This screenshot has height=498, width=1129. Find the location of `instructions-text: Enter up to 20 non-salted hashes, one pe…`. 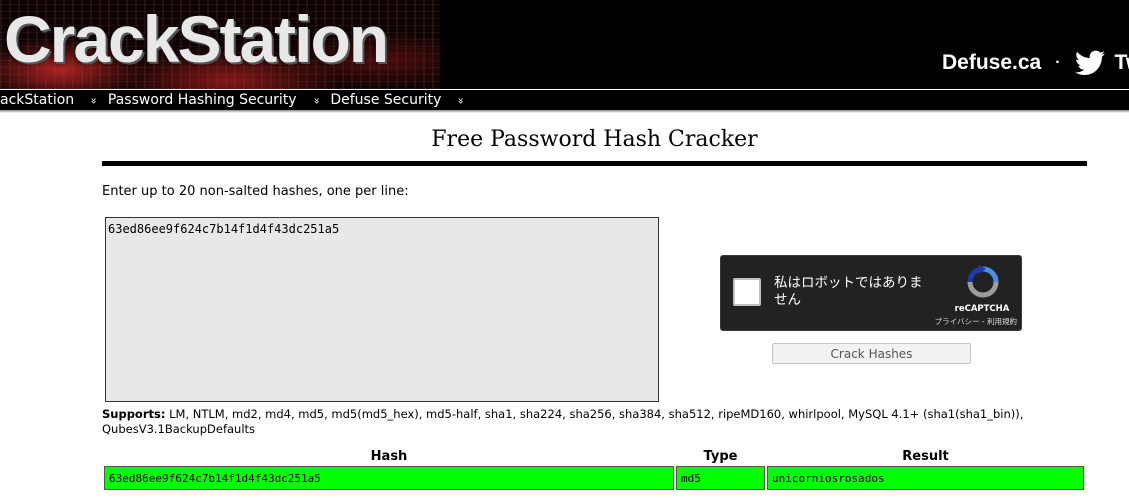

instructions-text: Enter up to 20 non-salted hashes, one pe… is located at coordinates (255, 191).